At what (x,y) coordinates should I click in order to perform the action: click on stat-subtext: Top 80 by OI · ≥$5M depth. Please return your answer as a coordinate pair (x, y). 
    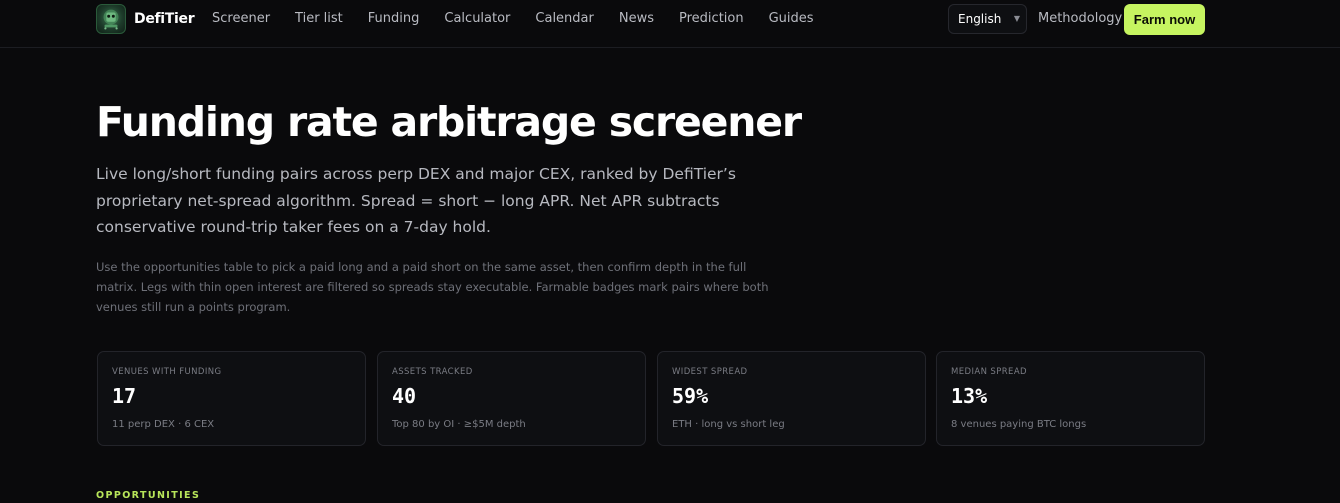
    Looking at the image, I should click on (459, 424).